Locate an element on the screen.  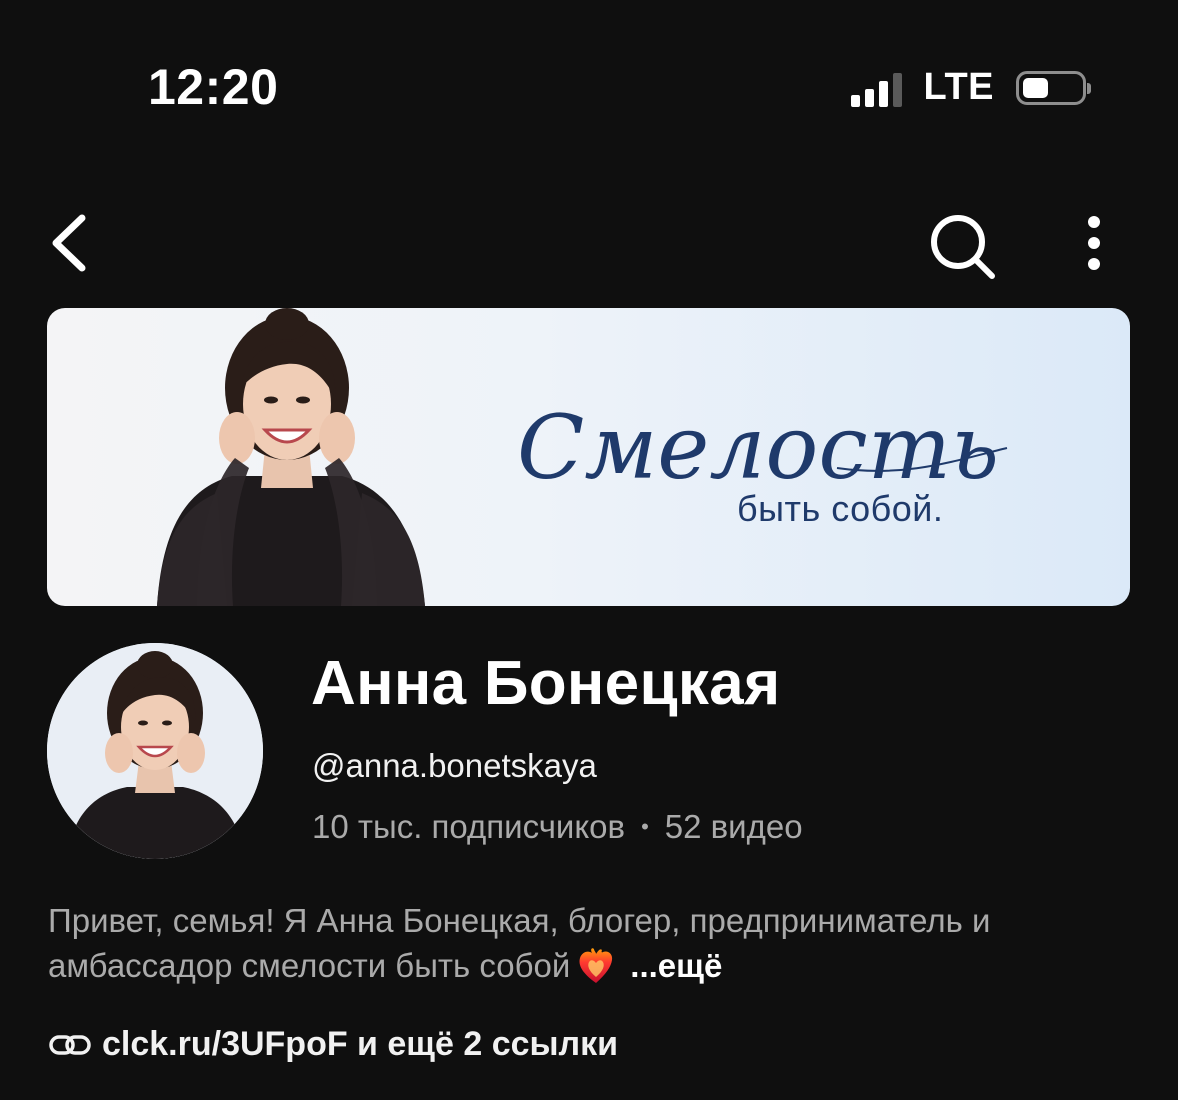
channel-avatar is located at coordinates (155, 751).